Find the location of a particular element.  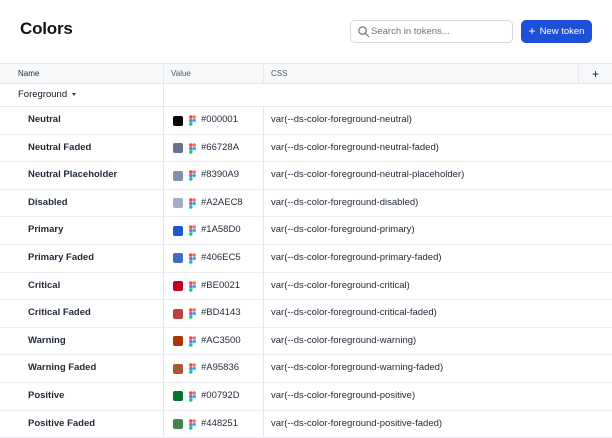

token-hex-value: #00792D is located at coordinates (220, 396).